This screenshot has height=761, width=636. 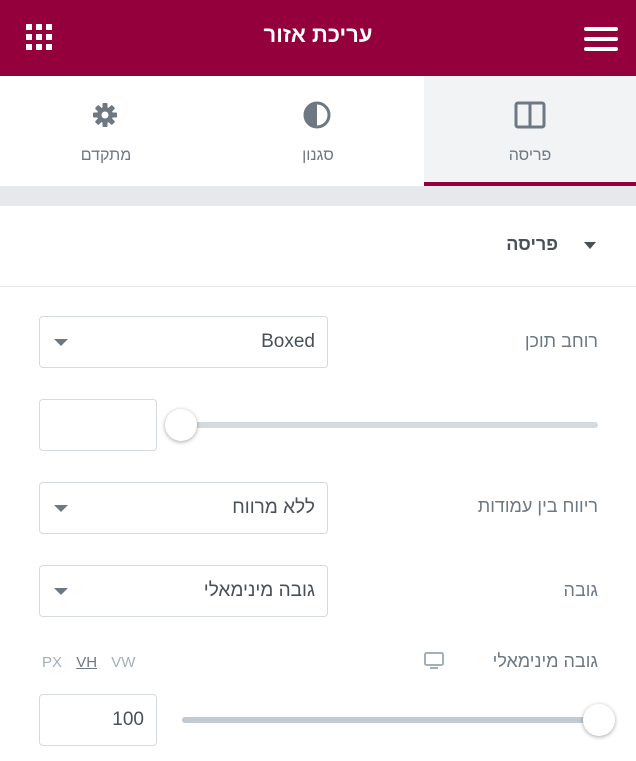 What do you see at coordinates (98, 425) in the screenshot?
I see `width-number-input` at bounding box center [98, 425].